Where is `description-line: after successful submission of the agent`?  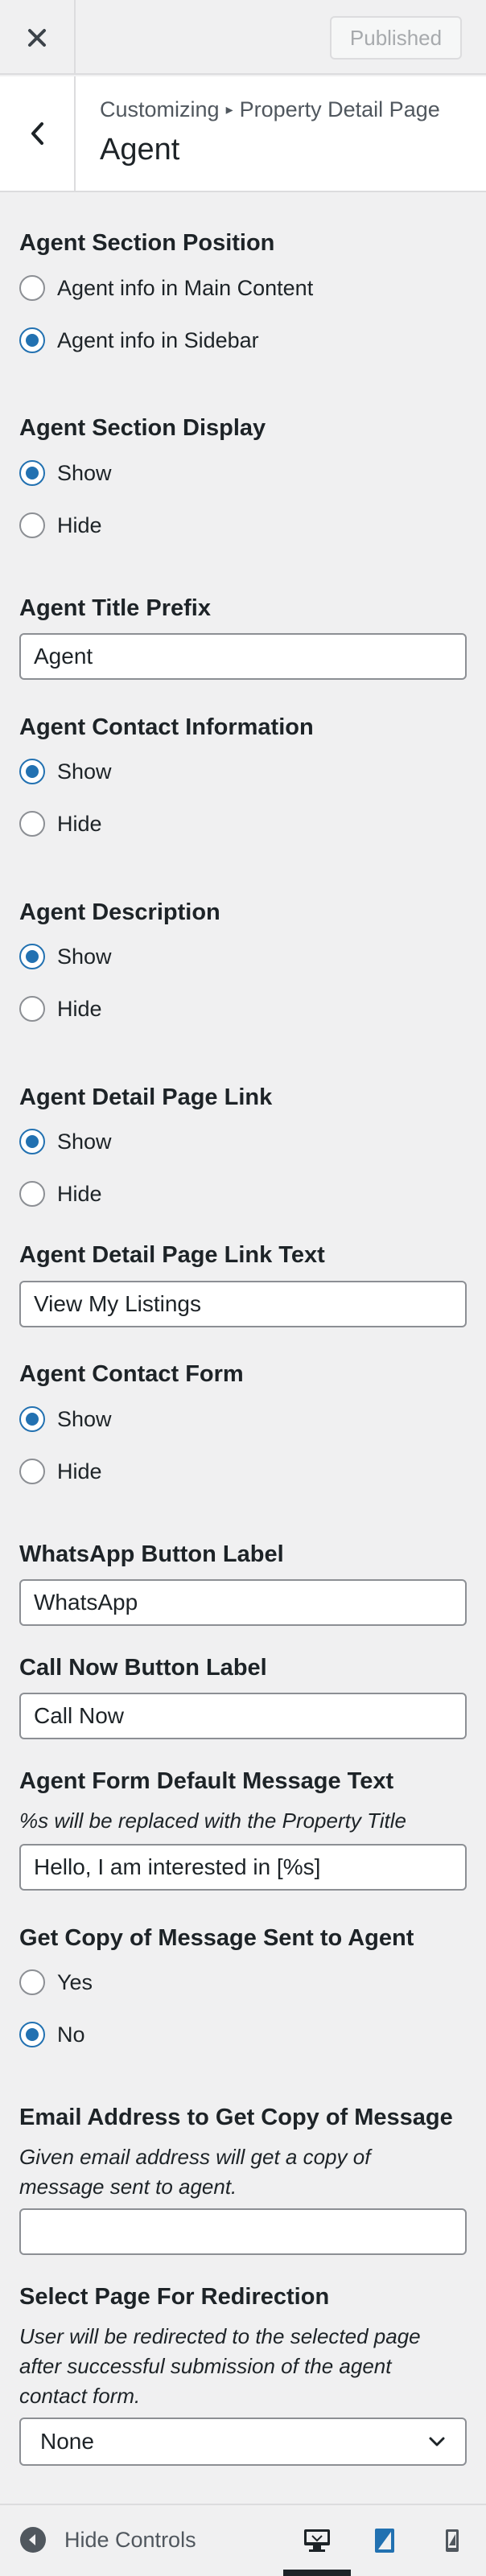 description-line: after successful submission of the agent is located at coordinates (205, 2366).